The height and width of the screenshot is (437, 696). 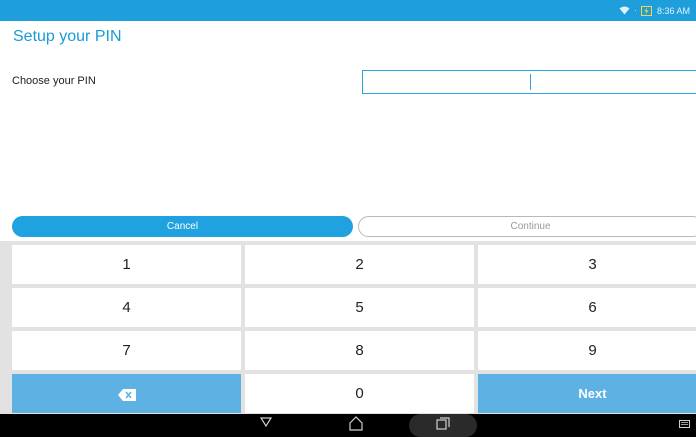 I want to click on key-8: 8, so click(x=359, y=350).